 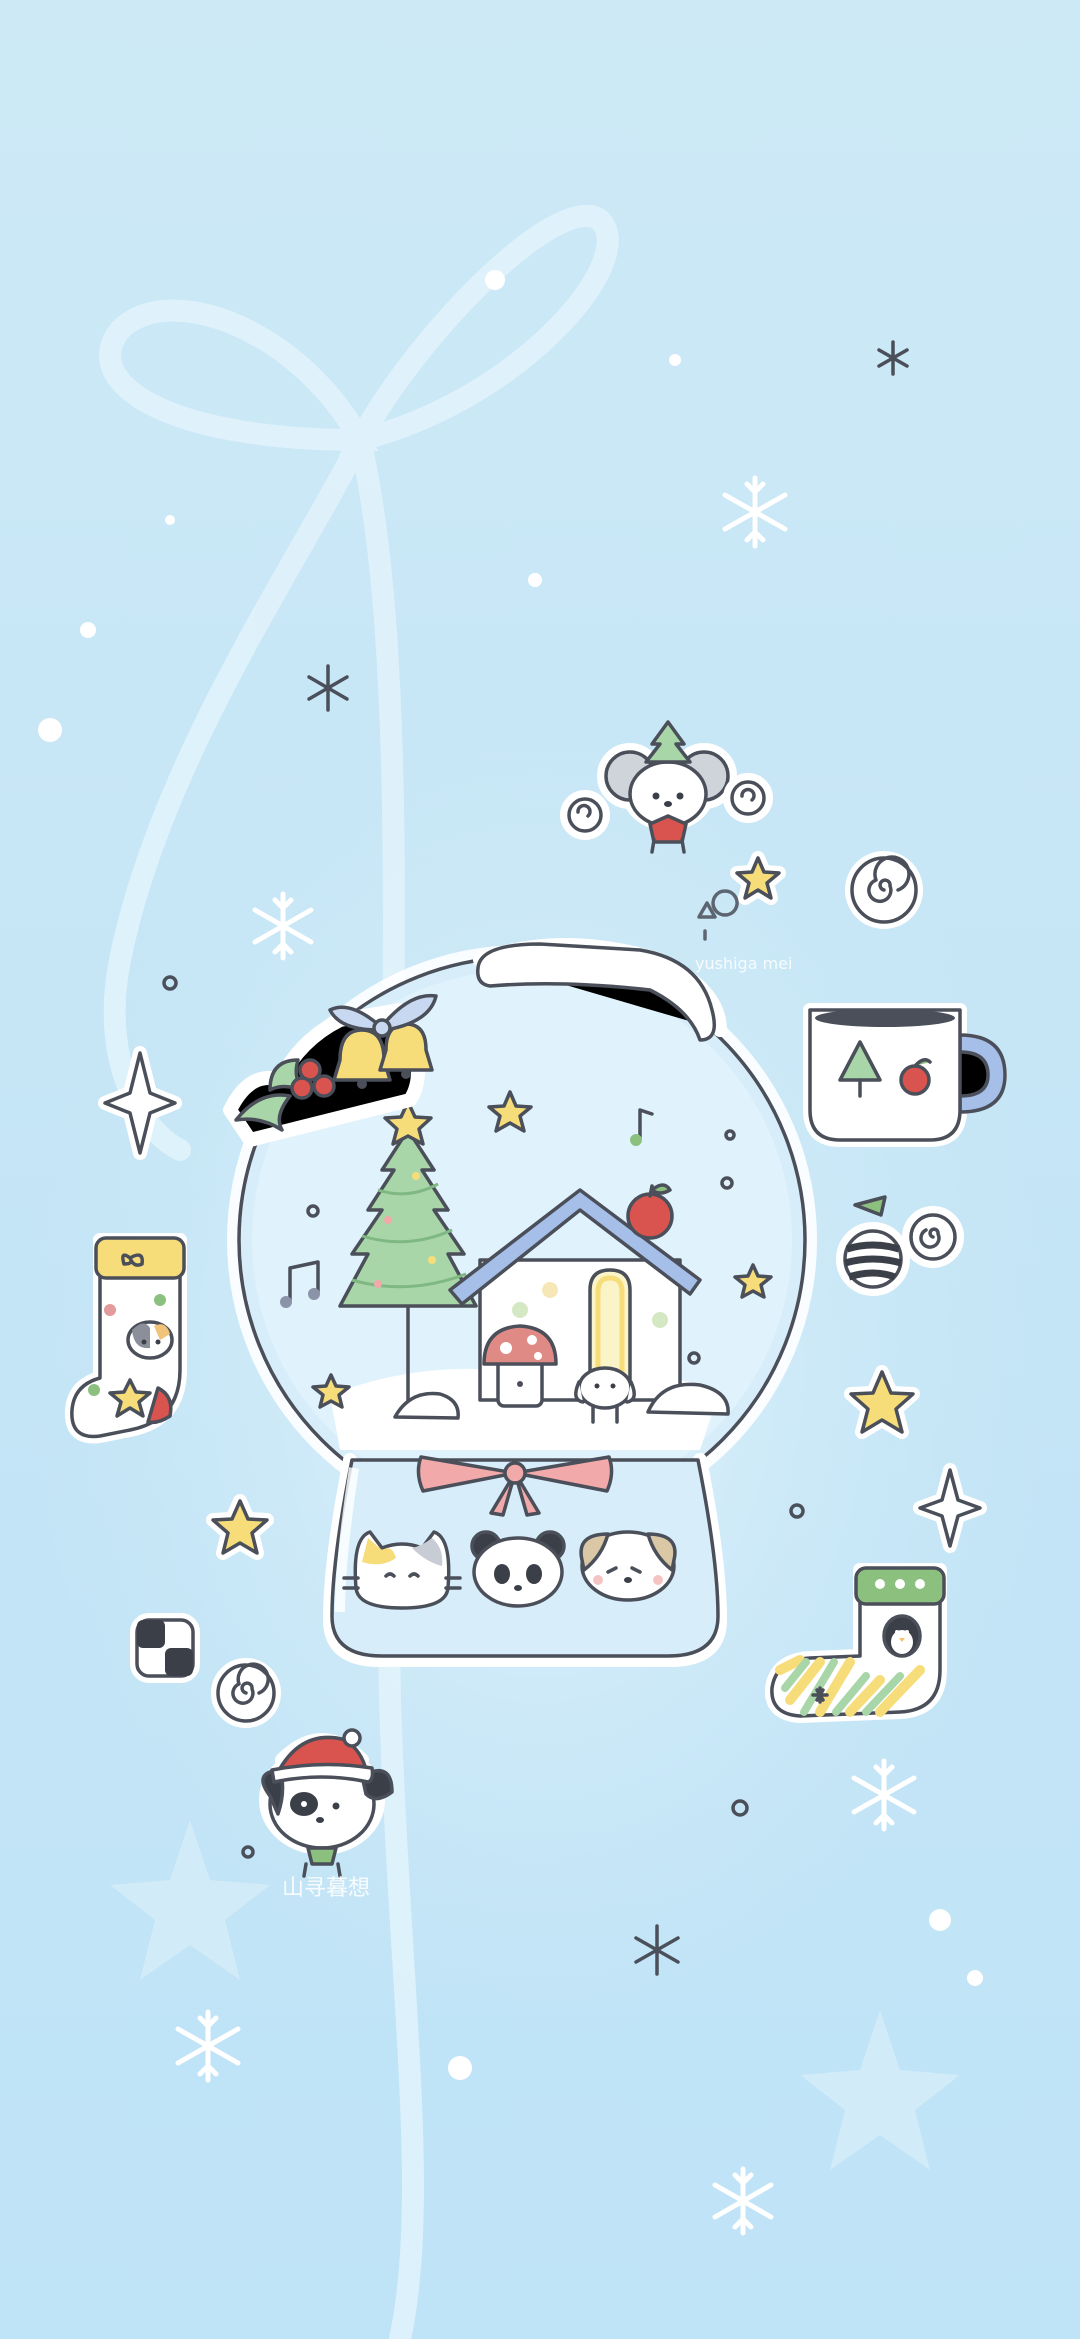 What do you see at coordinates (165, 1648) in the screenshot?
I see `checker-candy-icon` at bounding box center [165, 1648].